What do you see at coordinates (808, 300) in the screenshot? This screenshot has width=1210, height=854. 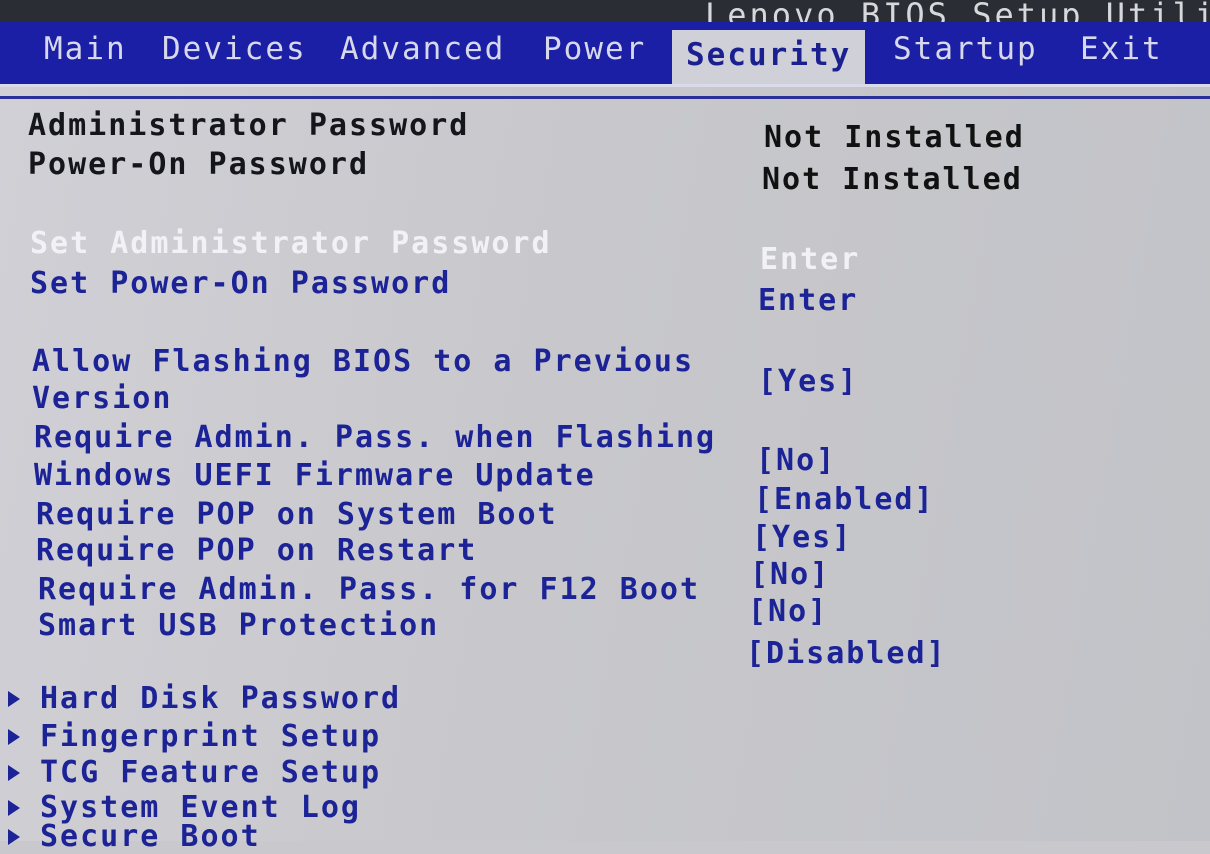 I see `set-power-on-password-value: Enter` at bounding box center [808, 300].